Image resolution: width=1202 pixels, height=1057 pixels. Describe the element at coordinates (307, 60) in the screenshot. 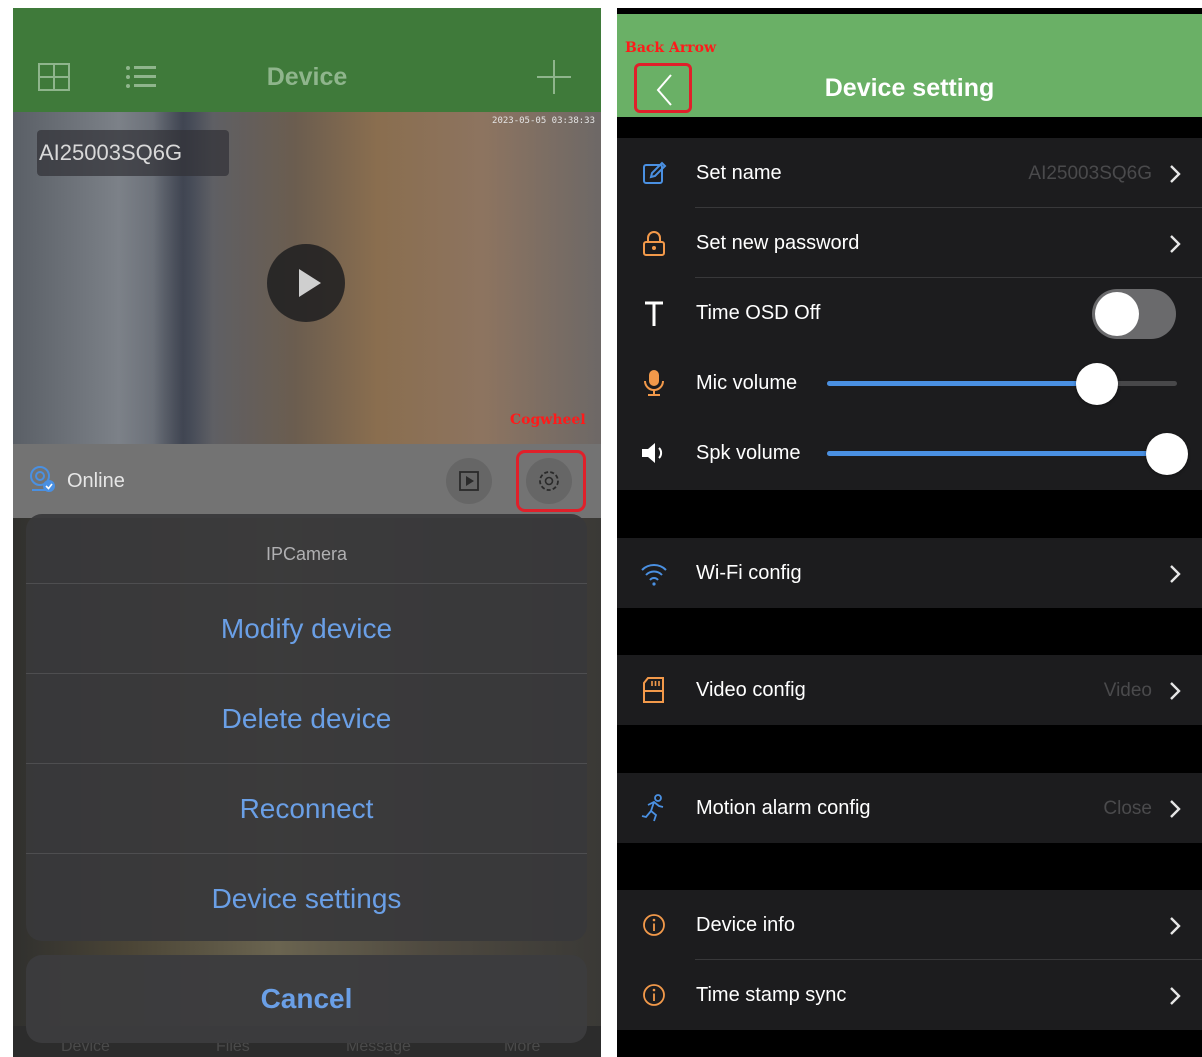

I see `header-bar: Device` at that location.